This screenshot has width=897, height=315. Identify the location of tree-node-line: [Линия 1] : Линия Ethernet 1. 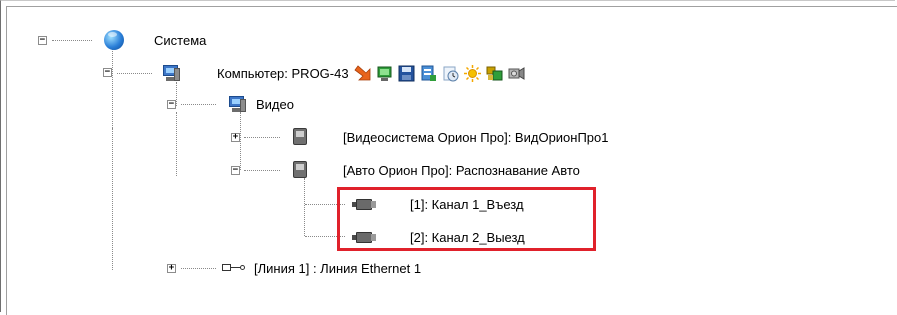
(320, 268).